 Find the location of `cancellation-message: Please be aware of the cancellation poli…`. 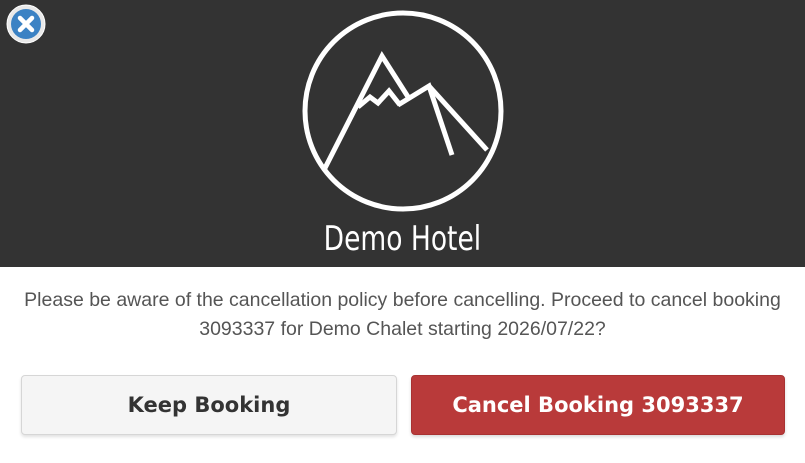

cancellation-message: Please be aware of the cancellation poli… is located at coordinates (402, 314).